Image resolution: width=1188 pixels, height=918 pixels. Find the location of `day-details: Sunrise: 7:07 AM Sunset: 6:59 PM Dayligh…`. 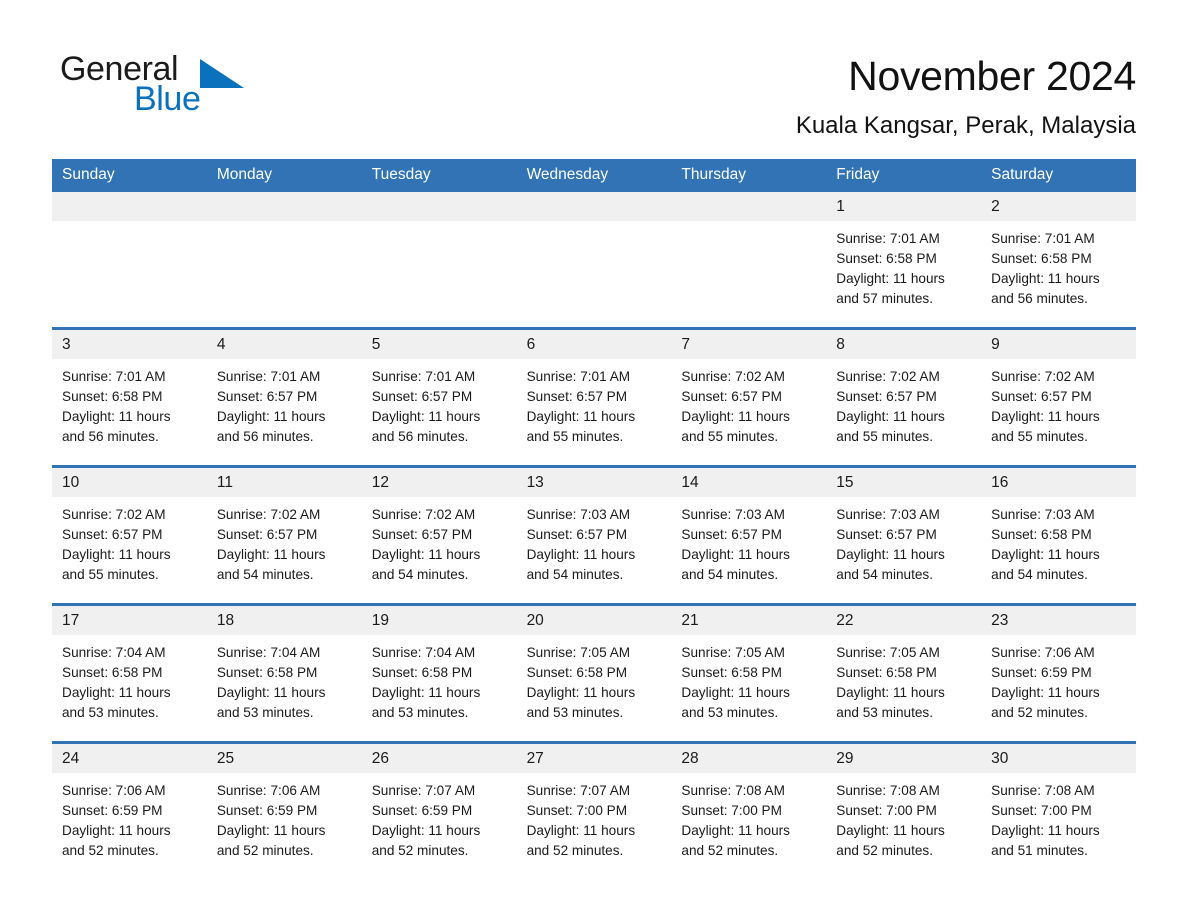

day-details: Sunrise: 7:07 AM Sunset: 6:59 PM Dayligh… is located at coordinates (439, 817).